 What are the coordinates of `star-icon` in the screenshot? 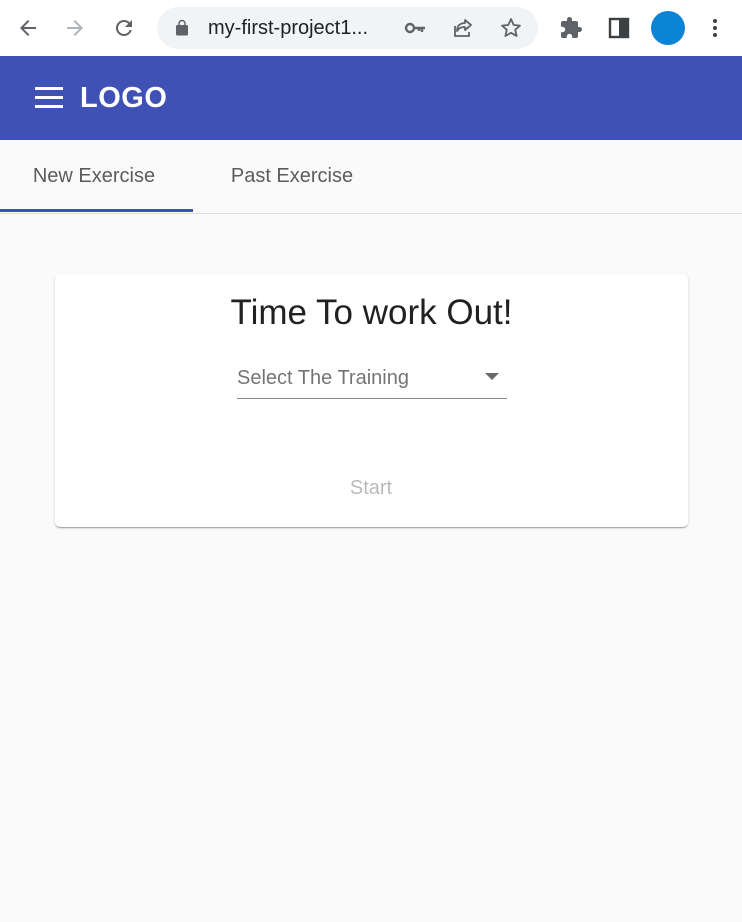 It's located at (511, 28).